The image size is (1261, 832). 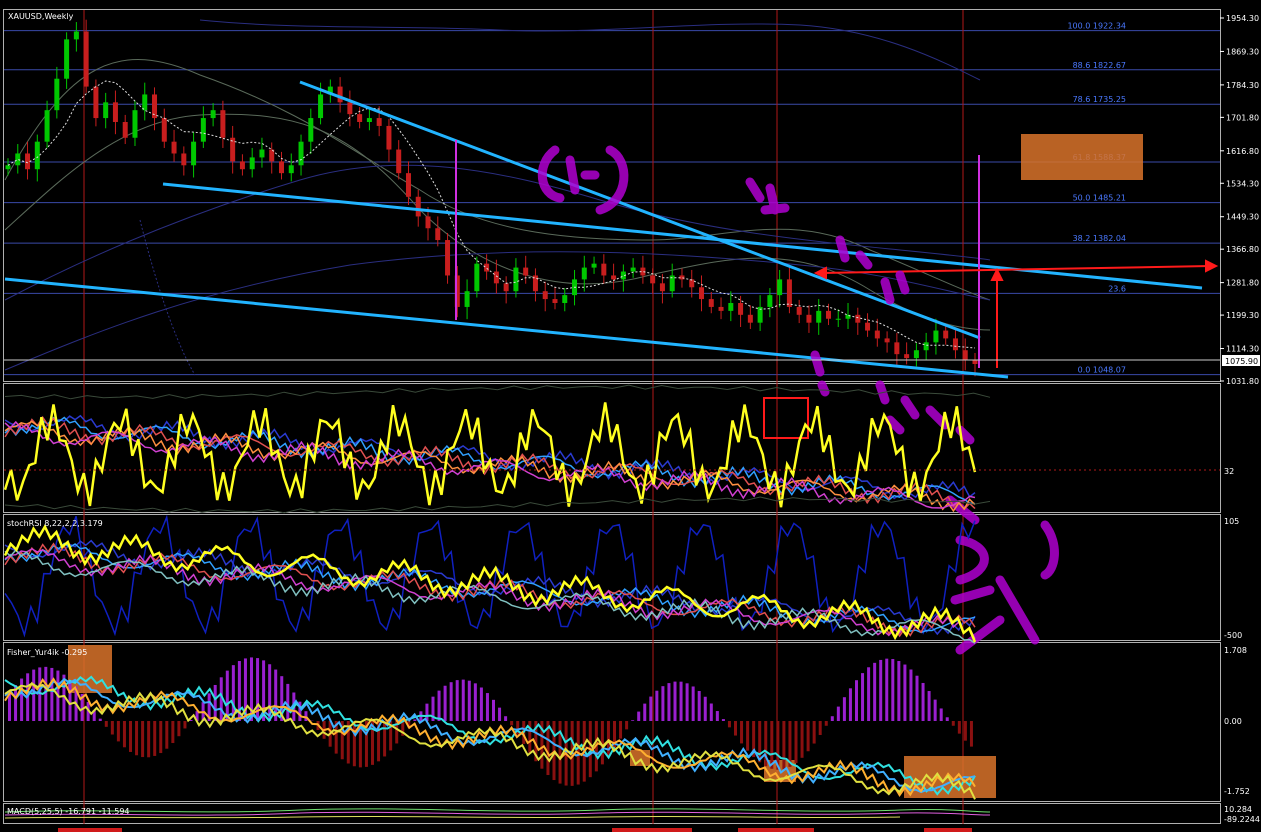 I want to click on rsi-envelope, so click(x=497, y=505).